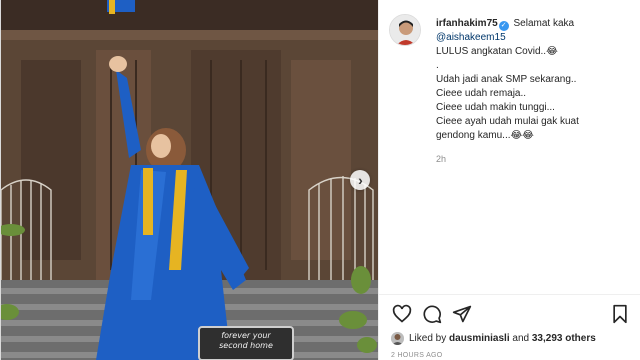 The height and width of the screenshot is (360, 640). I want to click on caption-line: Cieee udah remaja.., so click(481, 93).